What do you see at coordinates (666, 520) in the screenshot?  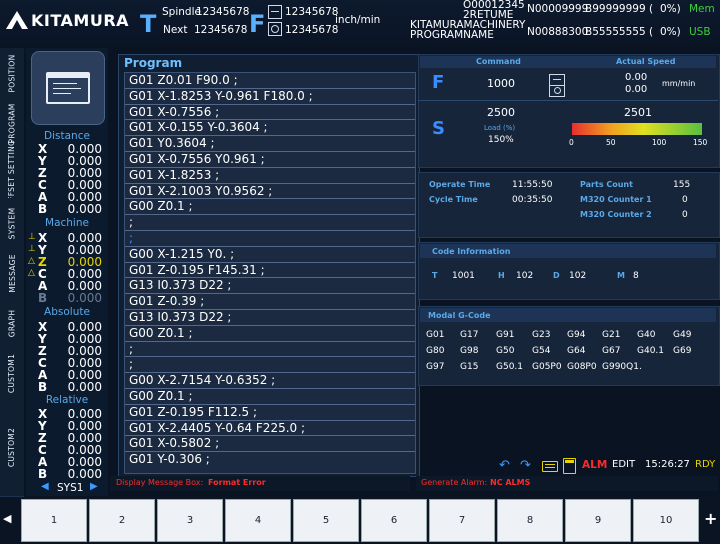 I see `fkey-10: 10` at bounding box center [666, 520].